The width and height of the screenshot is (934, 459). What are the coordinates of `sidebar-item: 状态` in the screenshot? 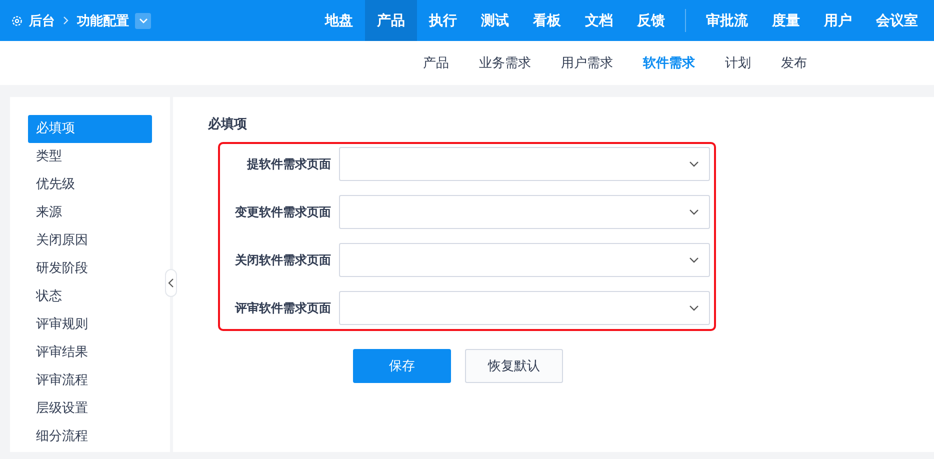 It's located at (90, 297).